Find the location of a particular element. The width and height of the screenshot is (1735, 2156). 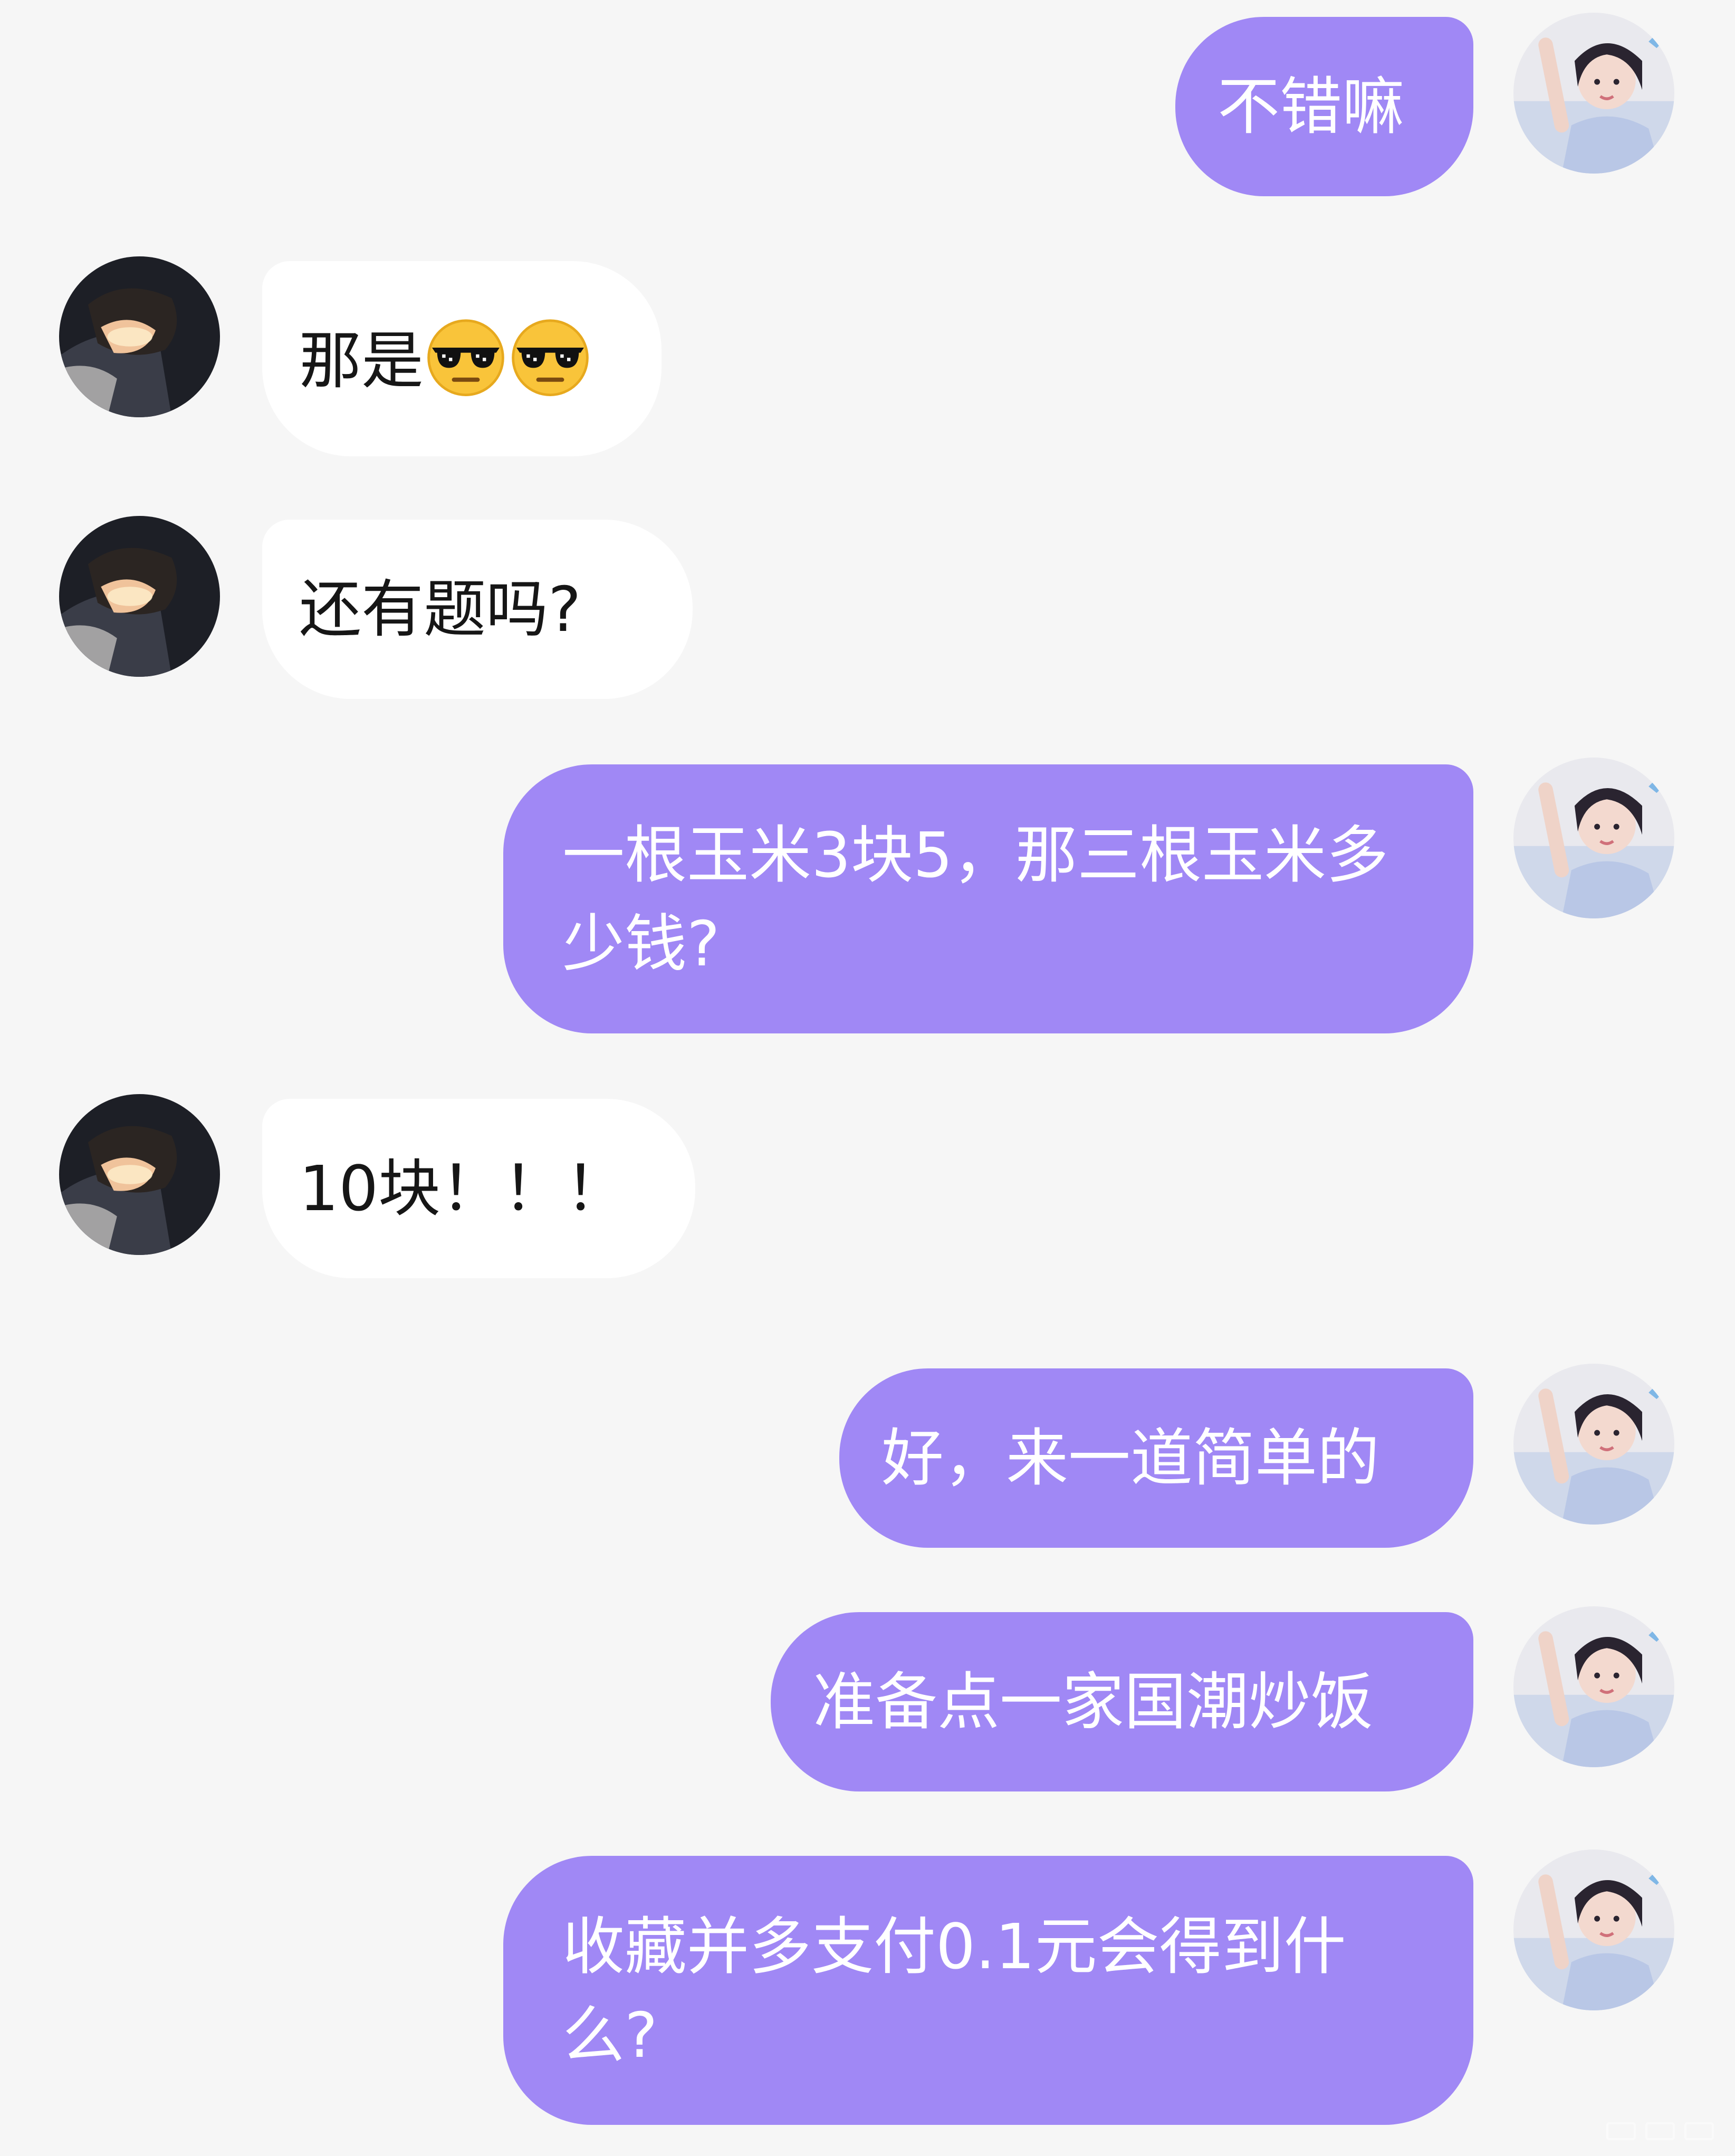

message-bubble-incoming: 10块！！！ is located at coordinates (478, 1188).